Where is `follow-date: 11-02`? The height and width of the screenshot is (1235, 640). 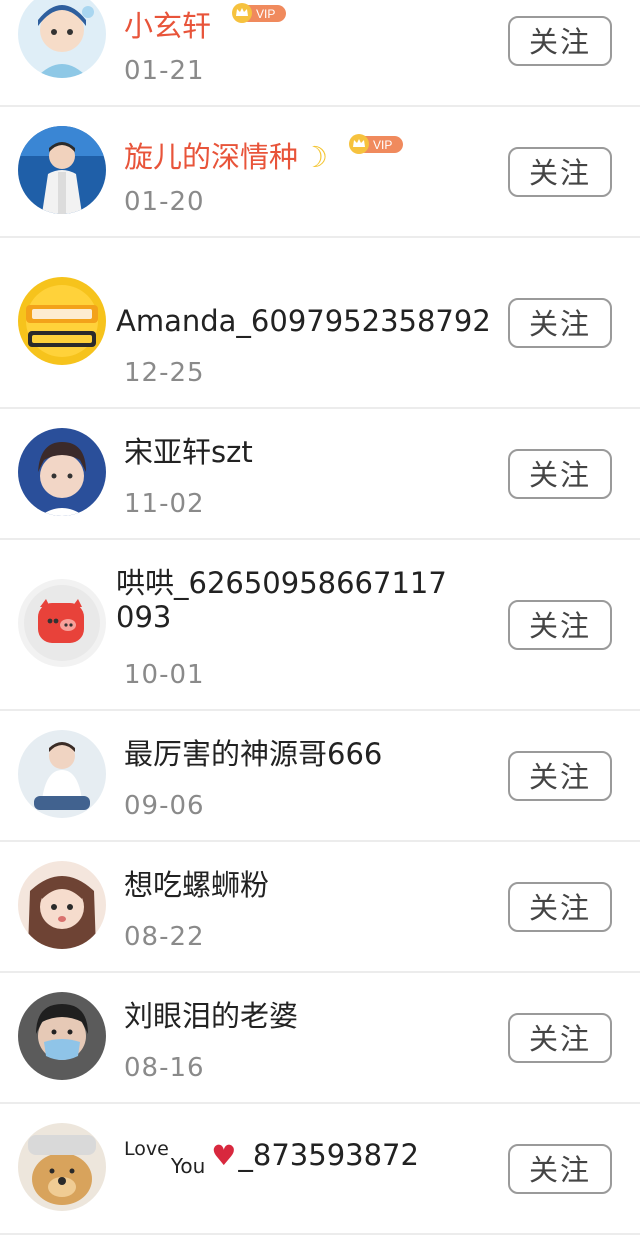 follow-date: 11-02 is located at coordinates (164, 504).